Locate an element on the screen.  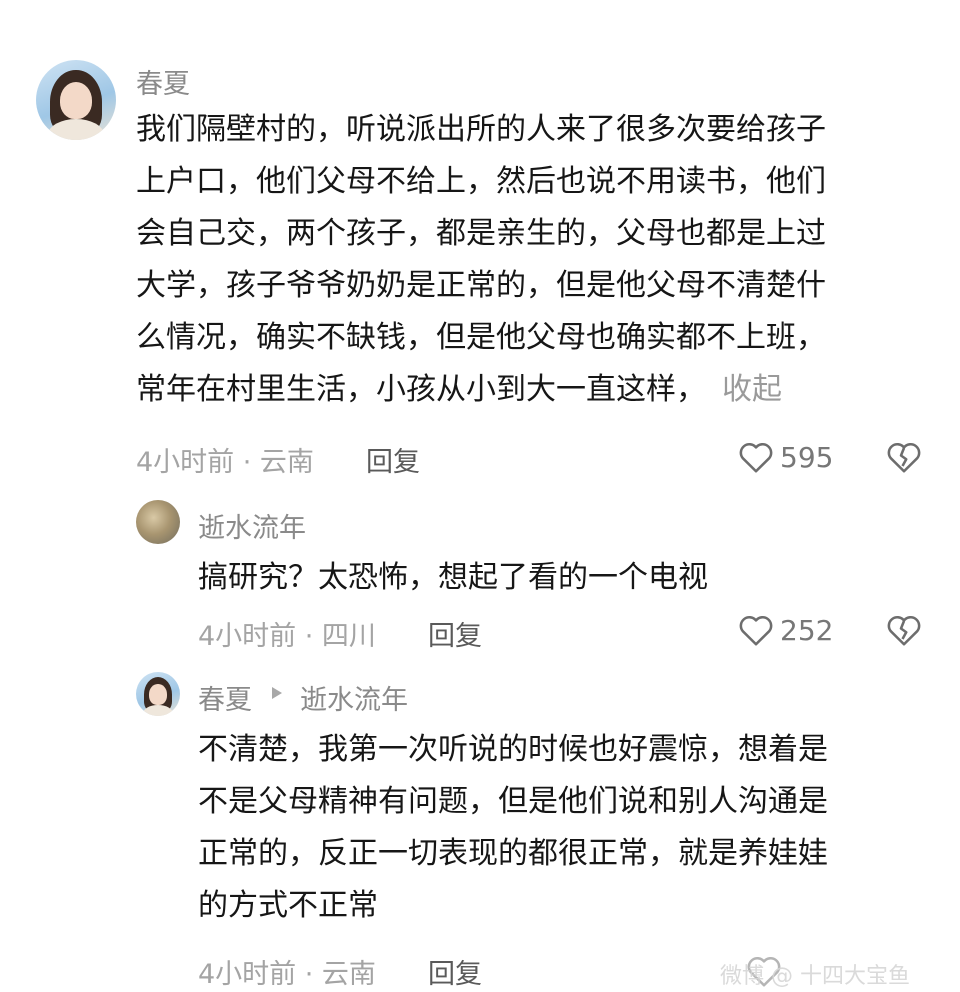
comment-meta: 4小时前 · 四川 is located at coordinates (287, 636).